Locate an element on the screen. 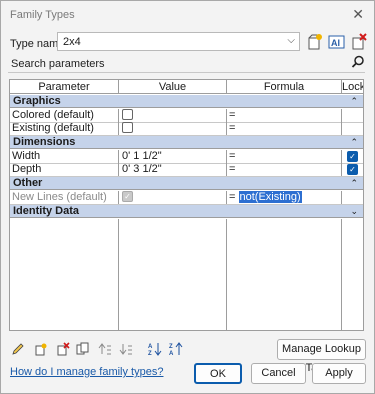  cancel-button: Cancel is located at coordinates (278, 373).